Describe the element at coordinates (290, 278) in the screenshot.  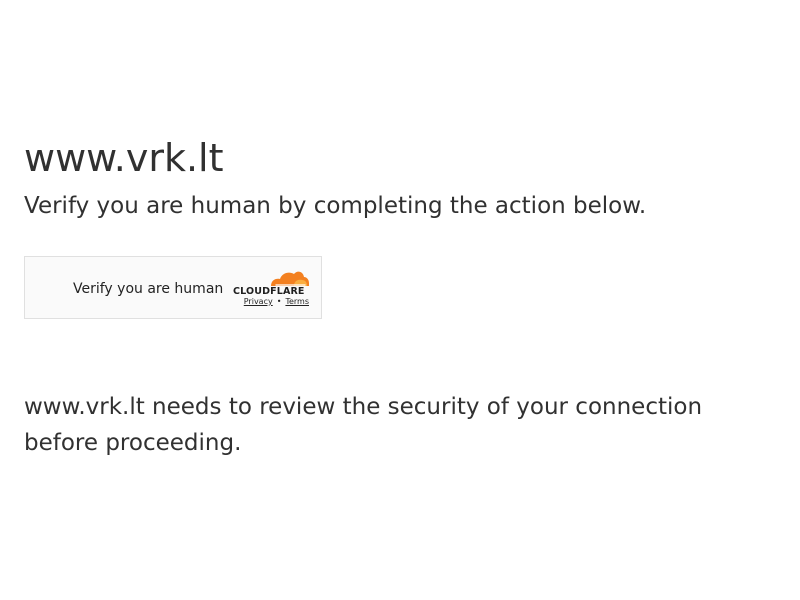
I see `cloudflare-cloud-icon` at that location.